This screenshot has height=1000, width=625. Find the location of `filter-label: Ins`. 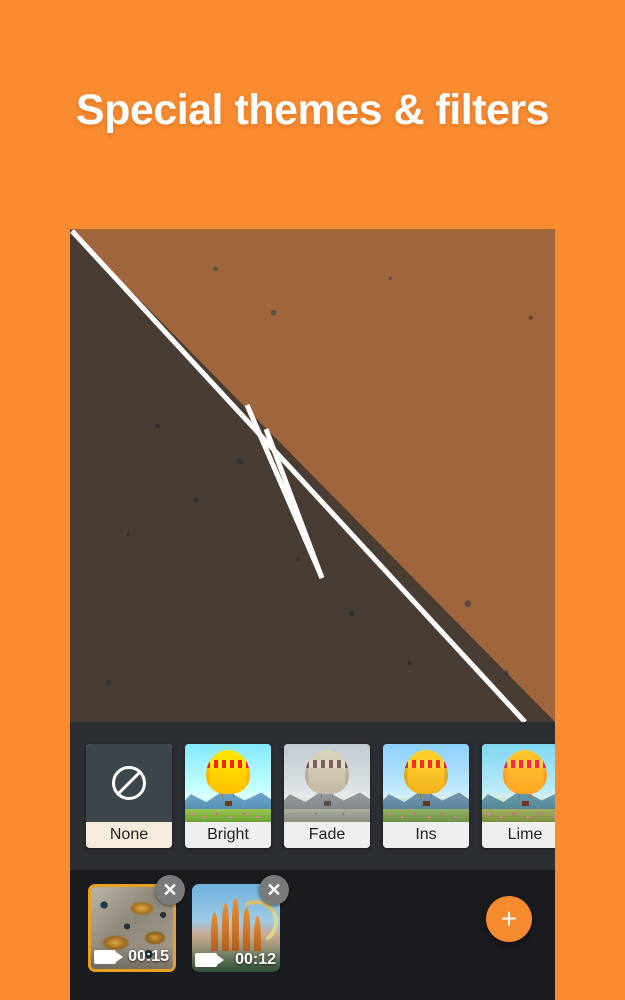

filter-label: Ins is located at coordinates (426, 835).